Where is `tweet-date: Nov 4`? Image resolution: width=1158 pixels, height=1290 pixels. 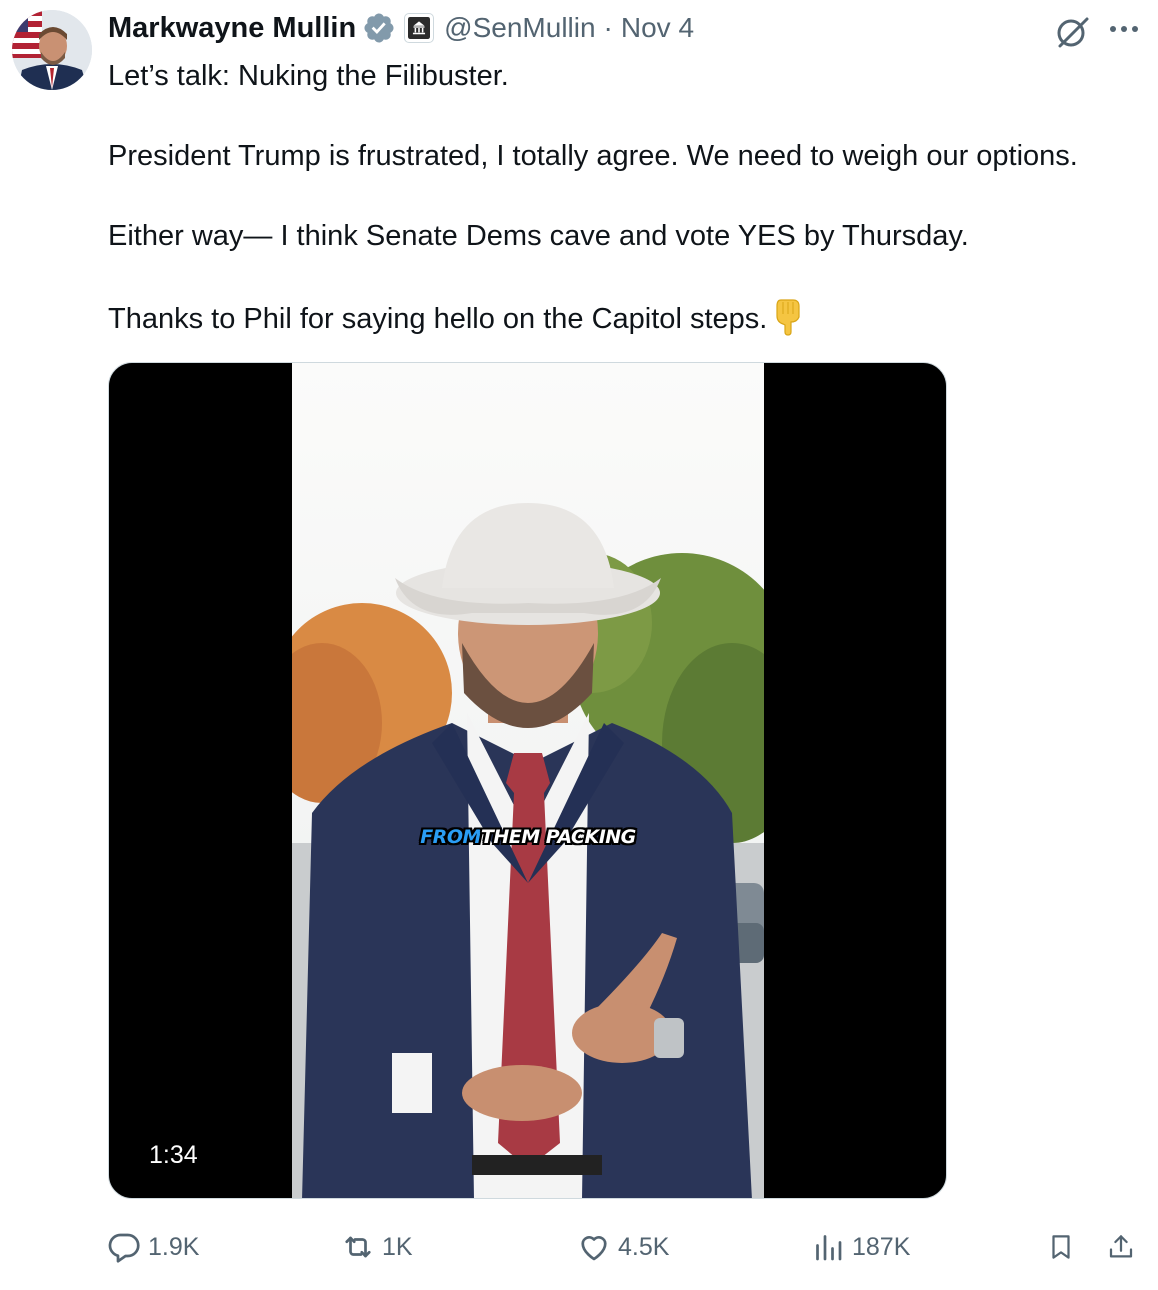 tweet-date: Nov 4 is located at coordinates (657, 28).